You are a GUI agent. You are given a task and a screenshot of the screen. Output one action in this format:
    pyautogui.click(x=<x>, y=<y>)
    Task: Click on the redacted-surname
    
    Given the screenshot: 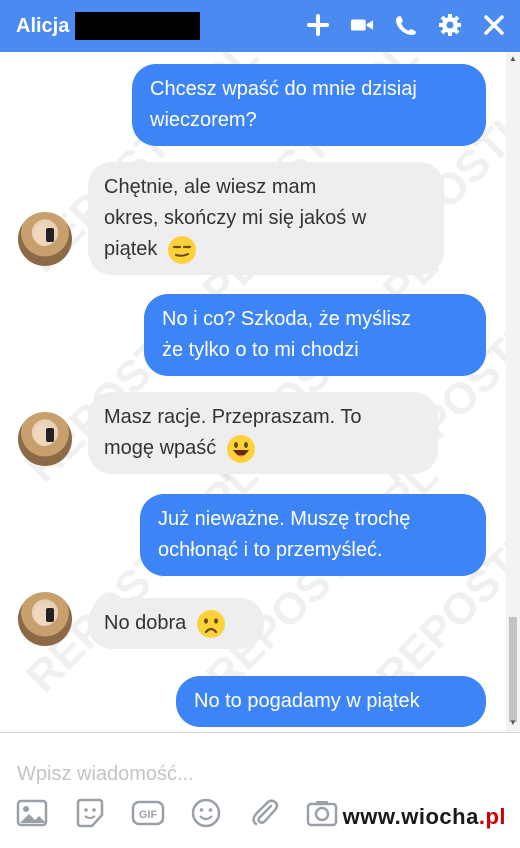 What is the action you would take?
    pyautogui.click(x=138, y=26)
    